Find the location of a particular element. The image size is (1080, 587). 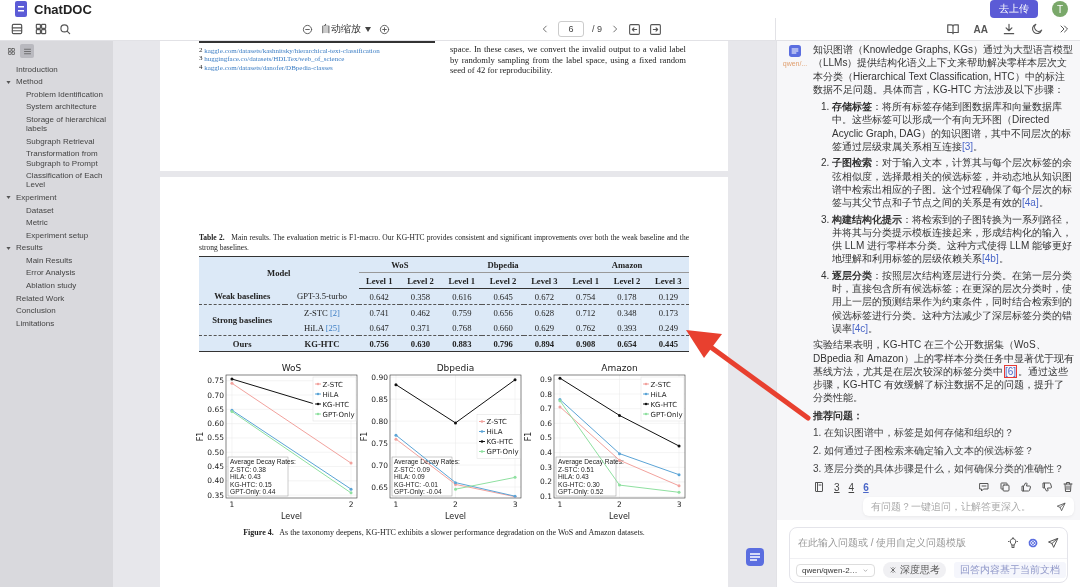

table-cell: 0.249 is located at coordinates (668, 328).